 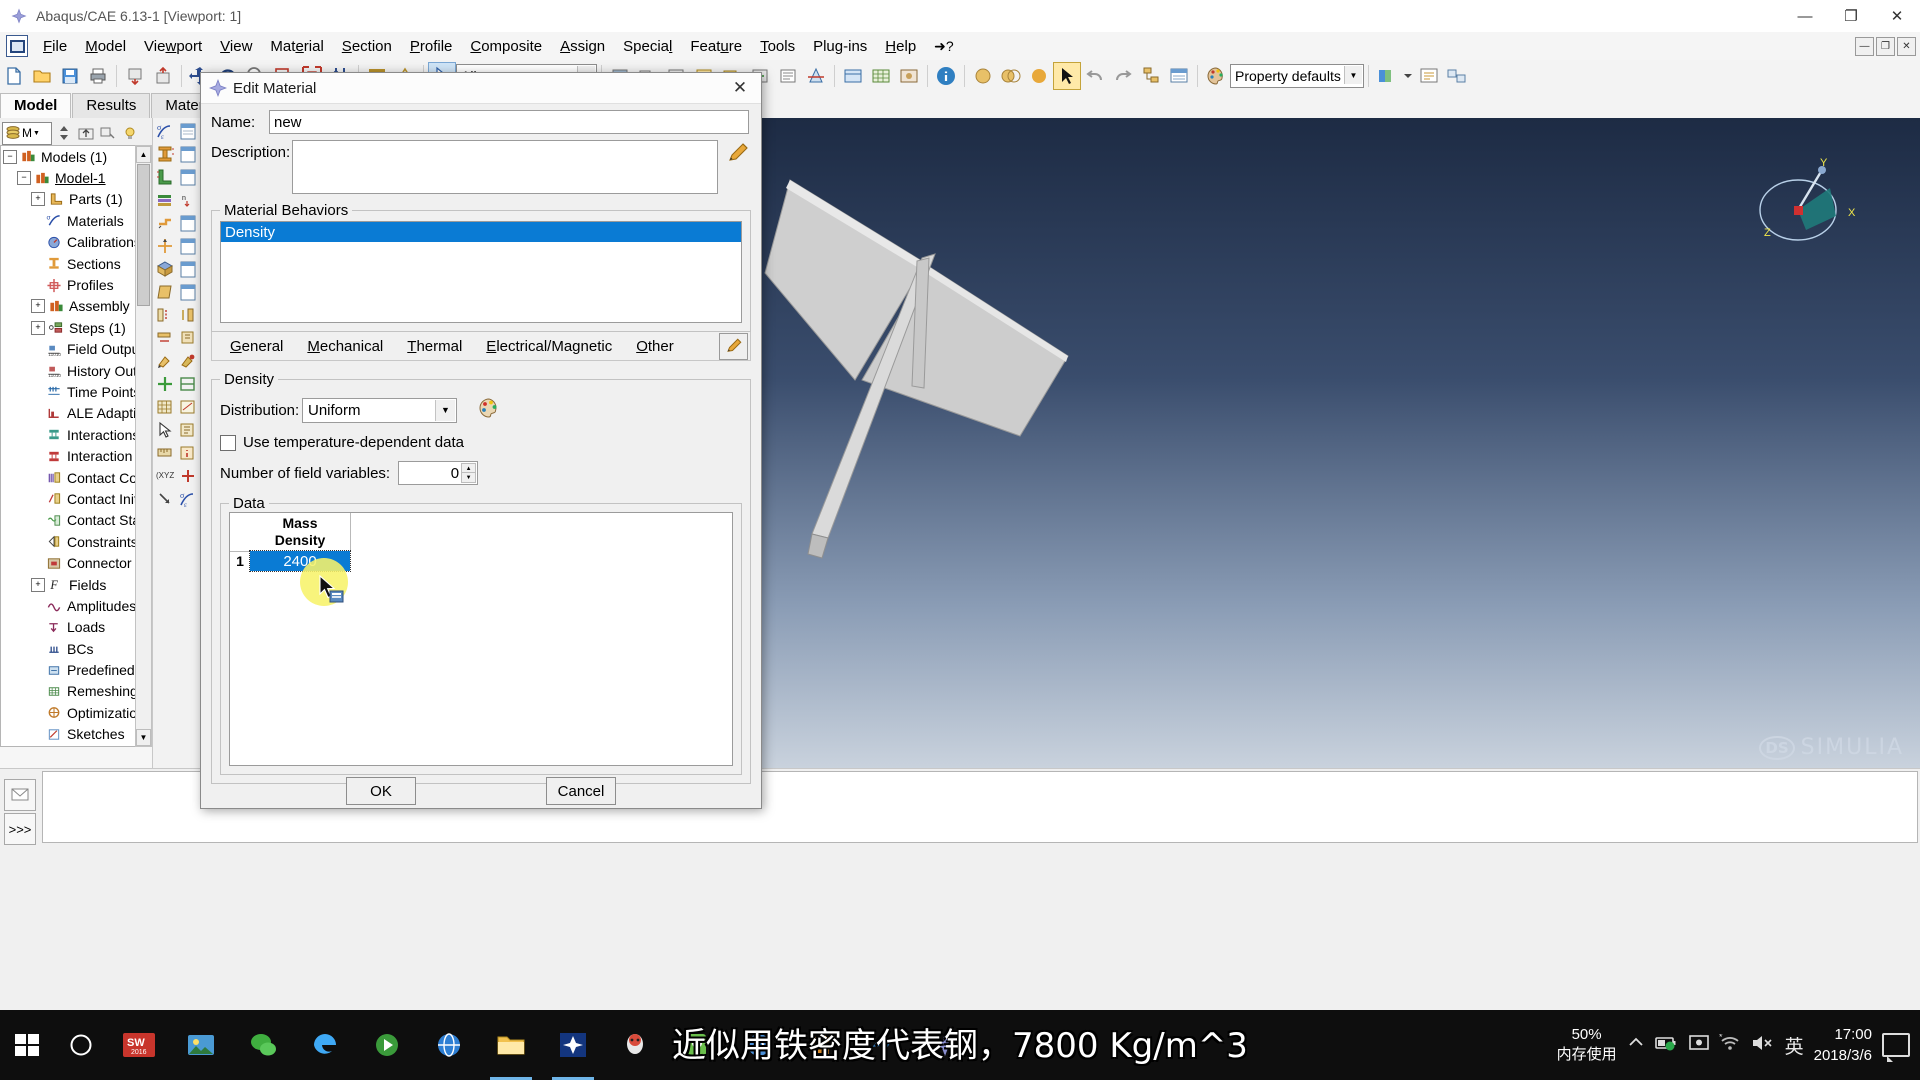 What do you see at coordinates (70, 76) in the screenshot?
I see `save-icon` at bounding box center [70, 76].